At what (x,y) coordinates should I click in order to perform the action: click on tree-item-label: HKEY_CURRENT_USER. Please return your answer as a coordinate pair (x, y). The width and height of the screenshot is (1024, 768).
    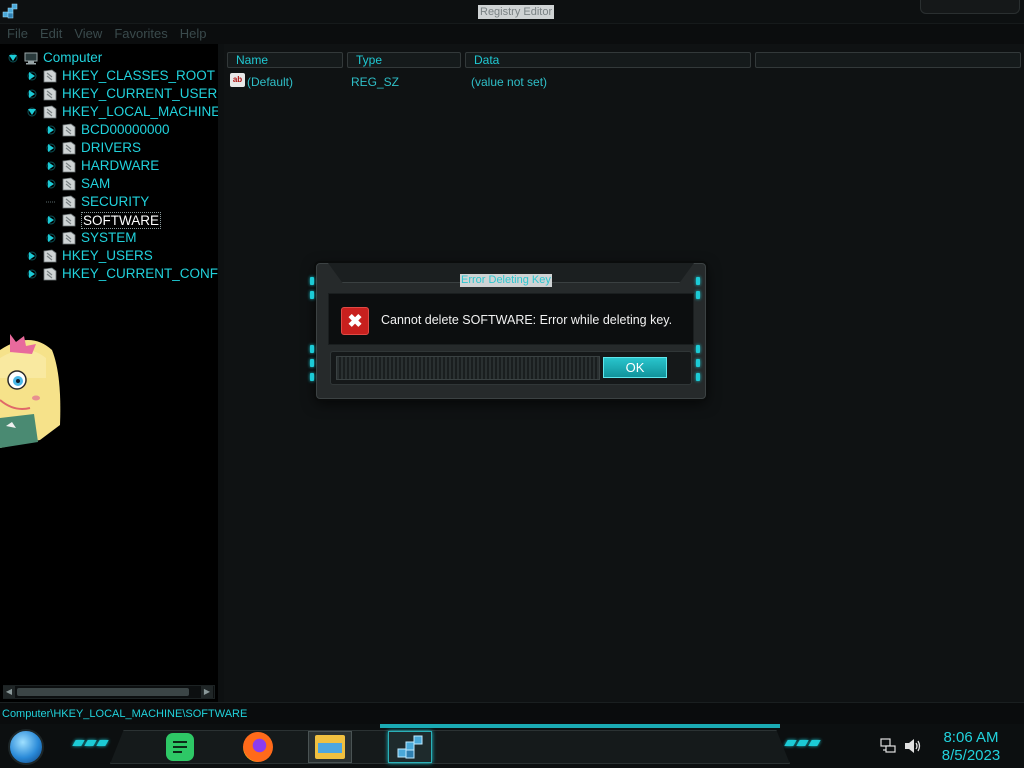
    Looking at the image, I should click on (140, 93).